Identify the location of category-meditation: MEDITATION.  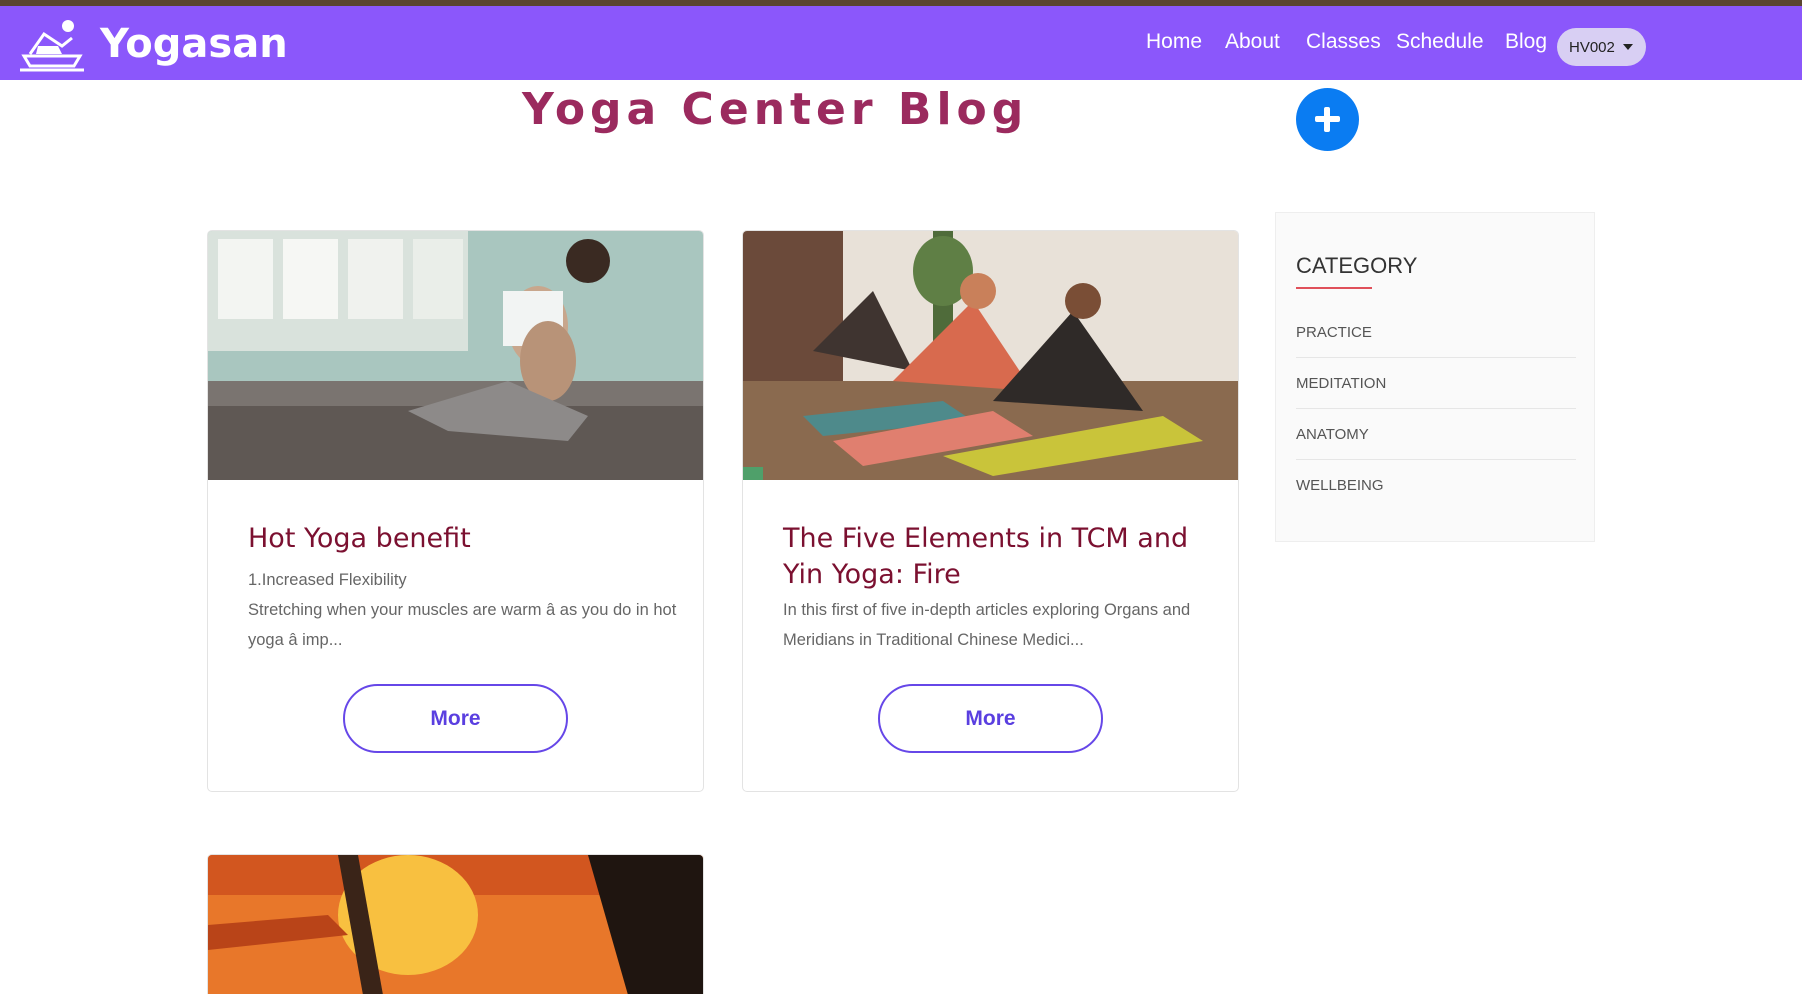
(1436, 383).